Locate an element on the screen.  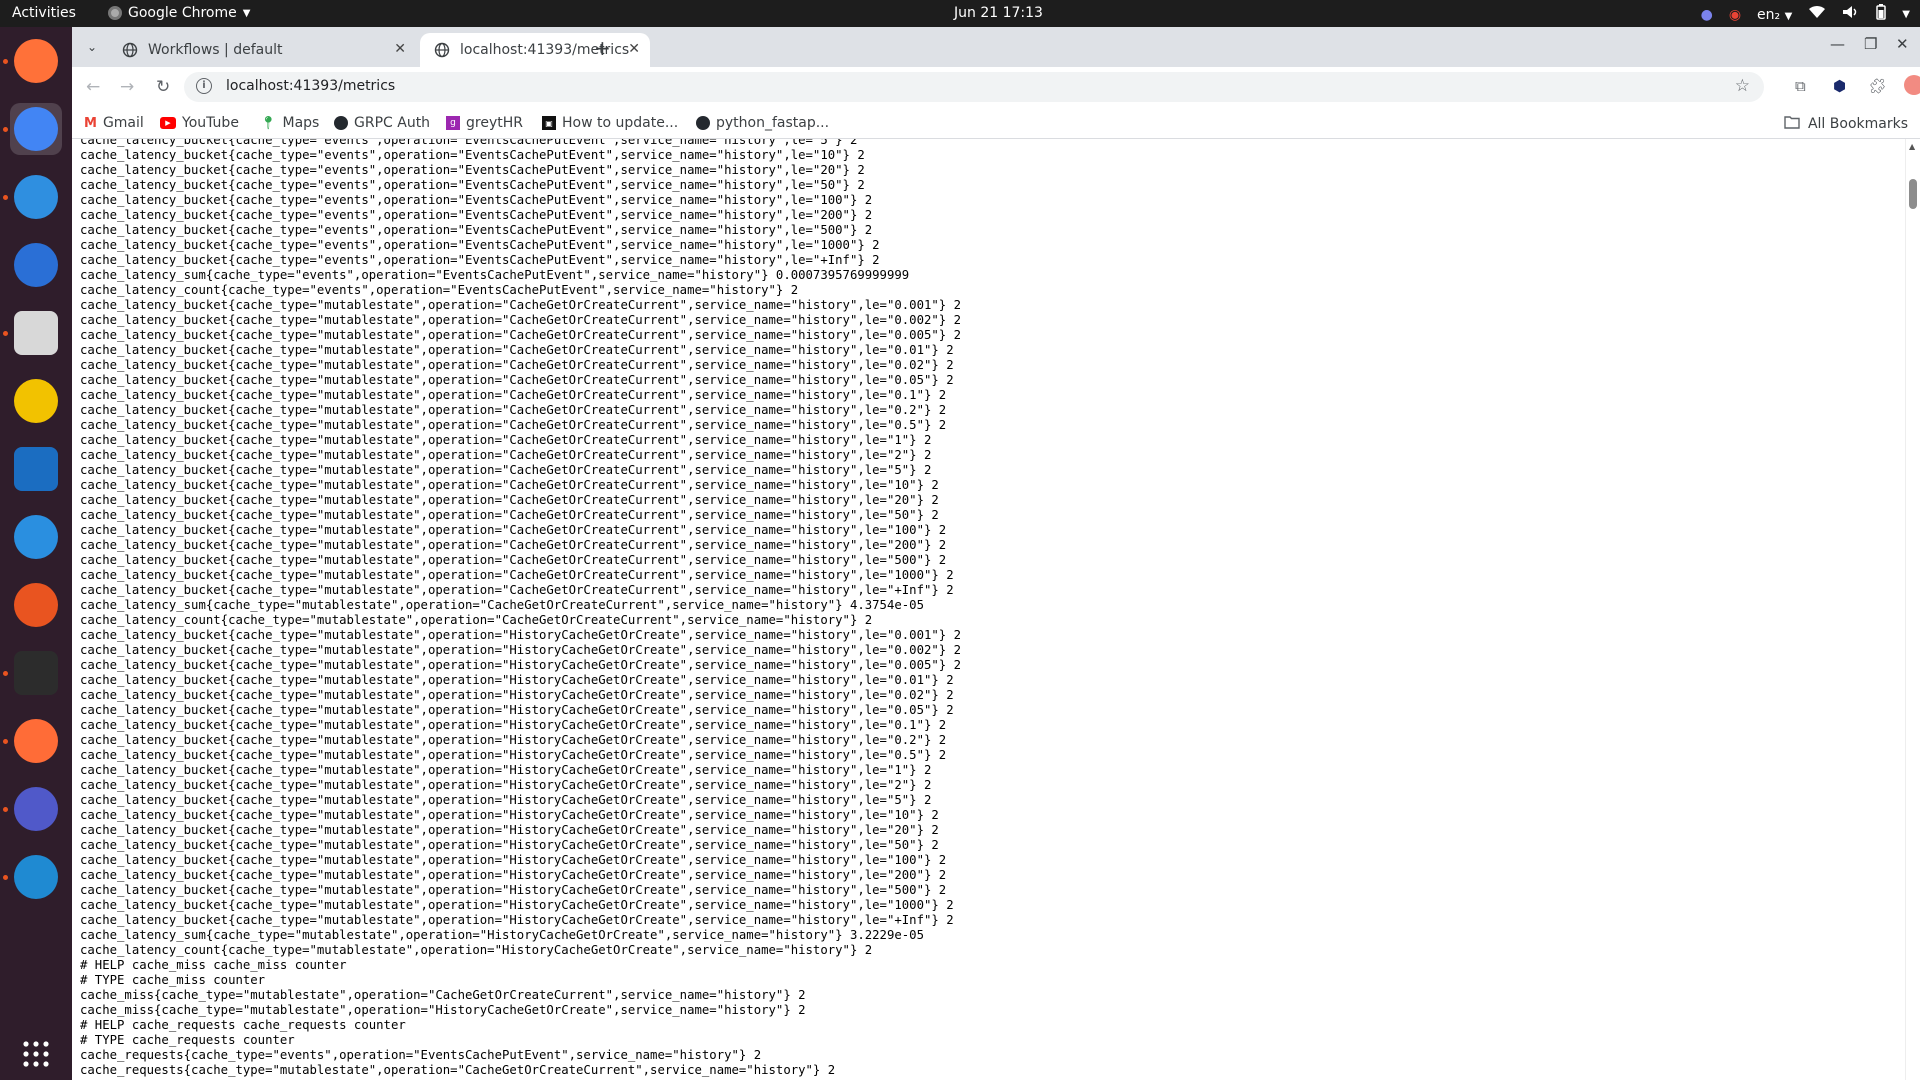
close-window-icon: ✕ is located at coordinates (1902, 44).